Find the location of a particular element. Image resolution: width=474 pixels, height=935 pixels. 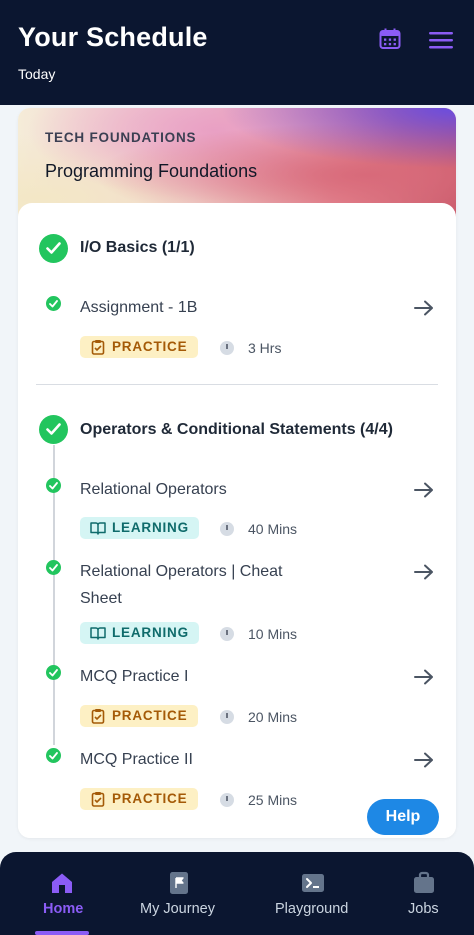

calendar-icon is located at coordinates (390, 39).